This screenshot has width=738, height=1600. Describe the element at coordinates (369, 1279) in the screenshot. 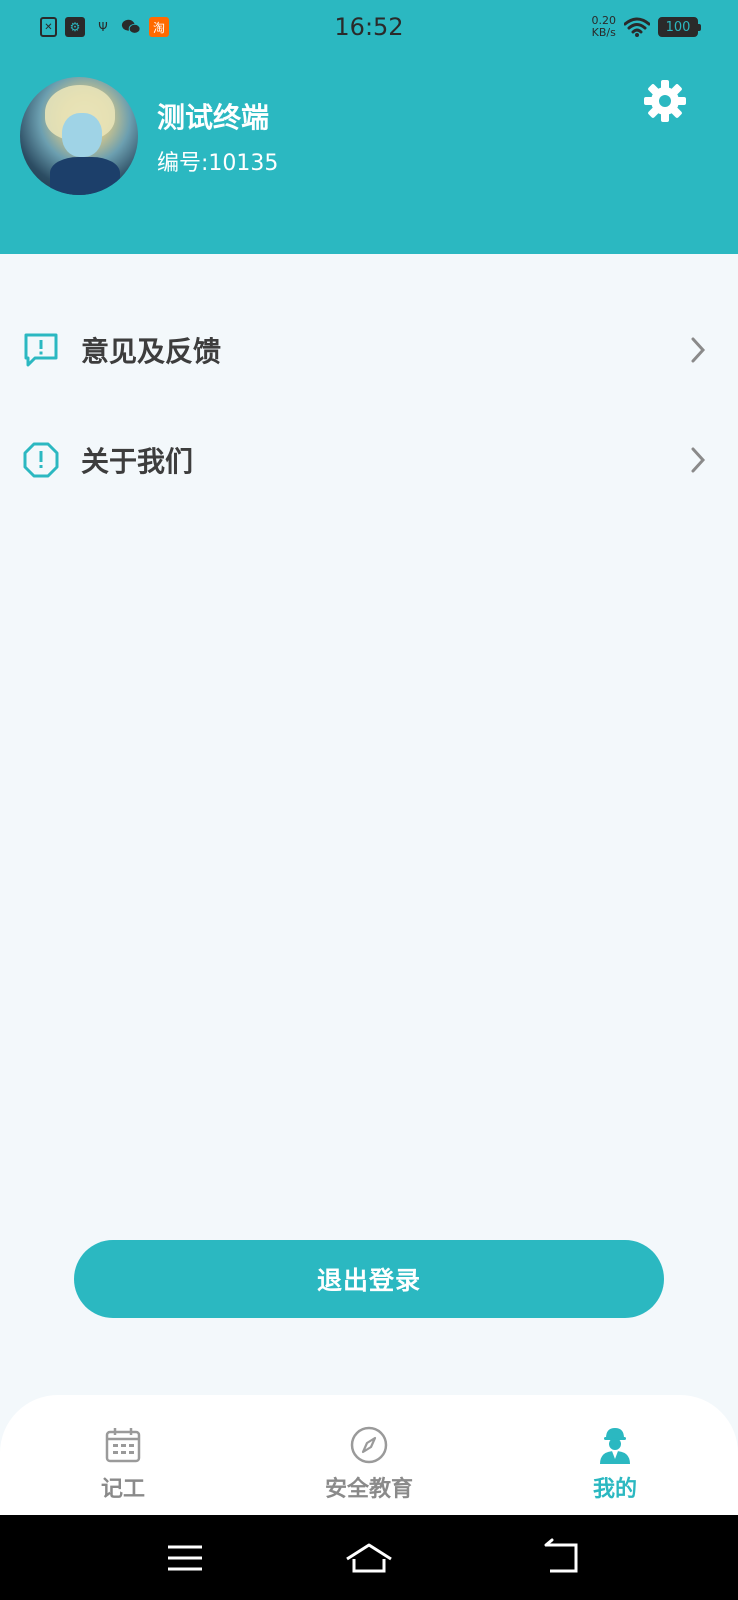

I see `logout-button: 退出登录` at that location.